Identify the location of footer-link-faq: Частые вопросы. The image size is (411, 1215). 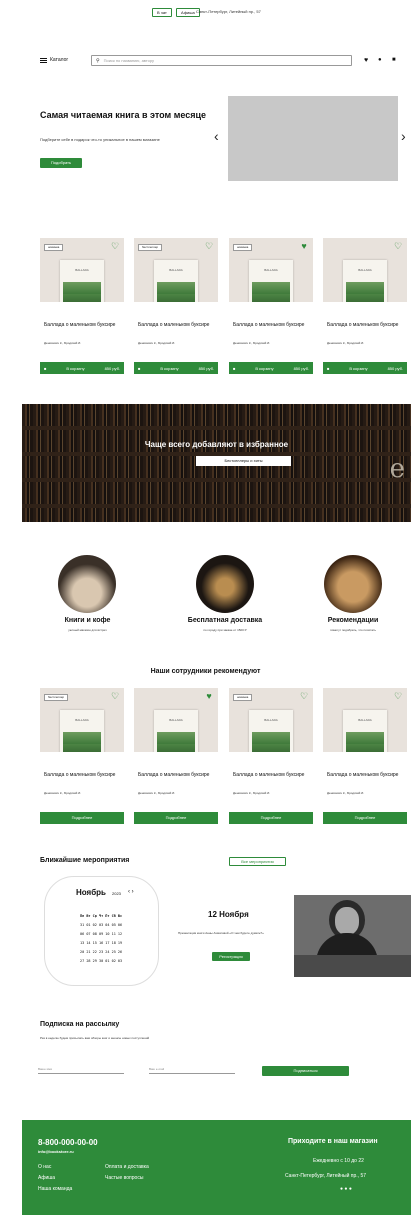
(124, 1178).